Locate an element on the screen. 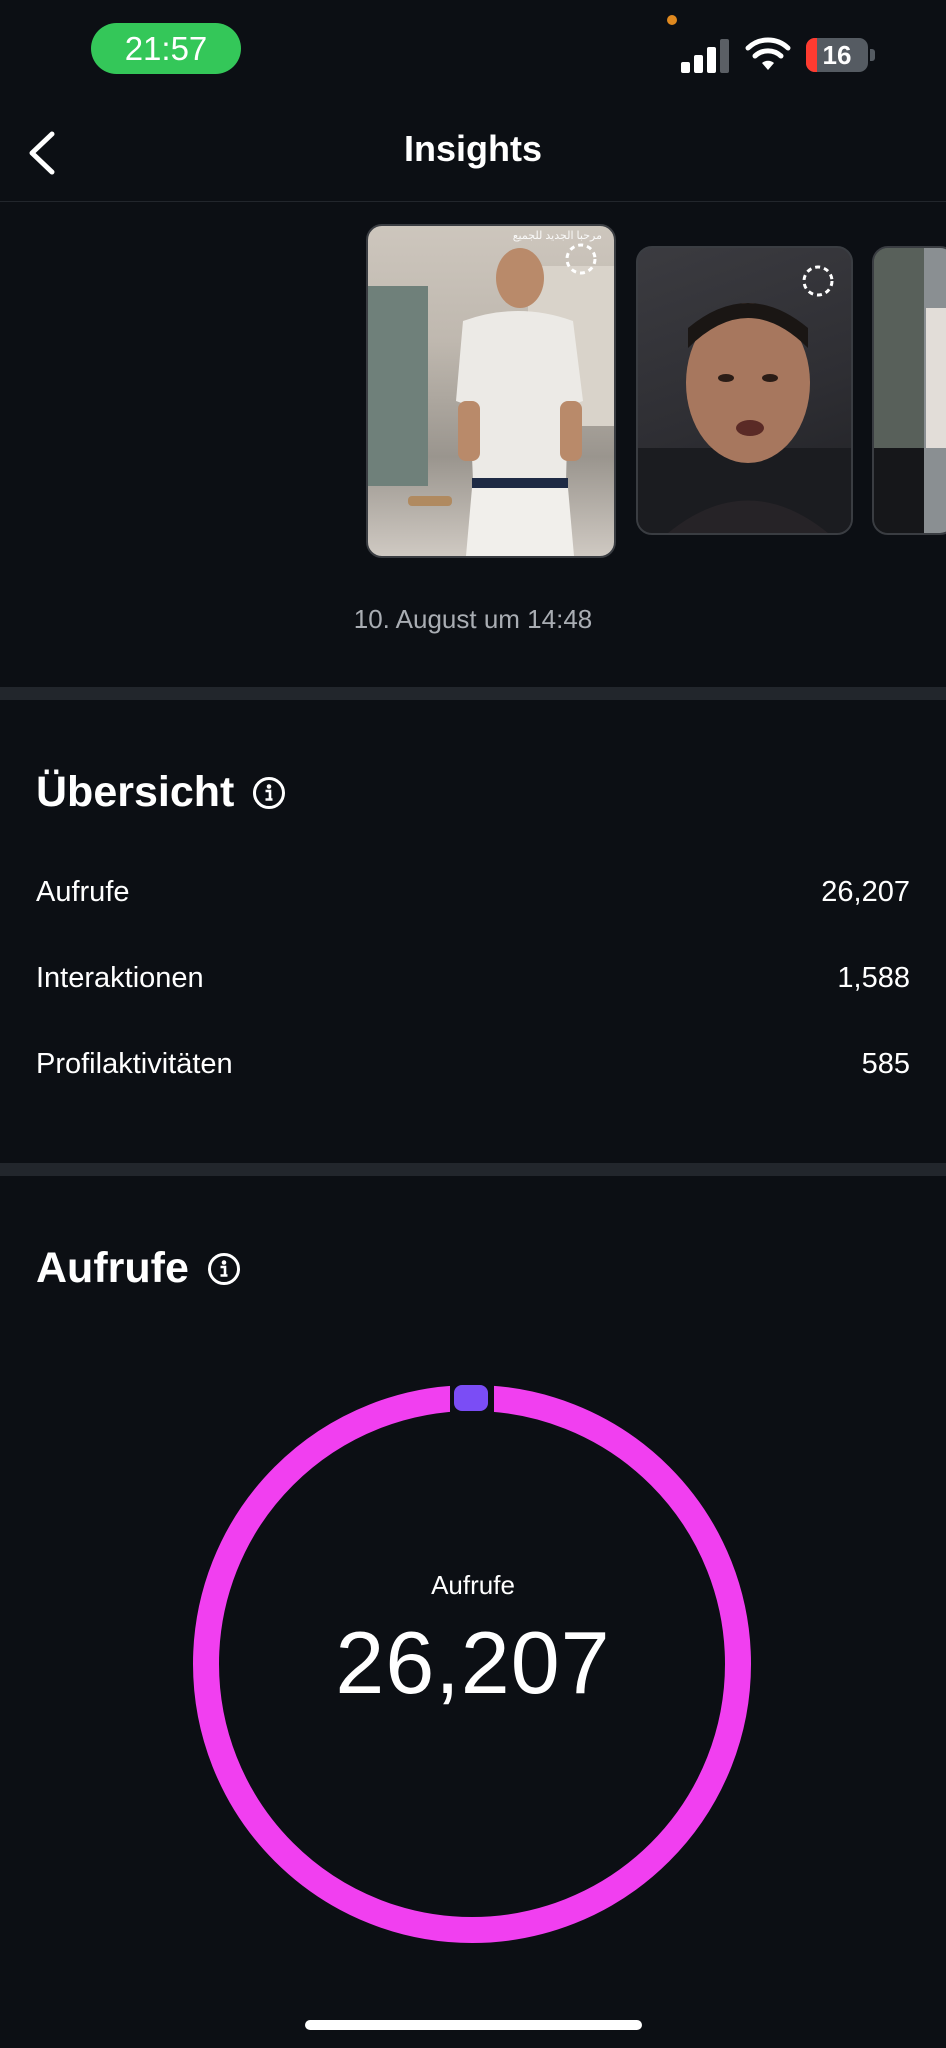 This screenshot has height=2048, width=946. battery-level: 16 is located at coordinates (837, 54).